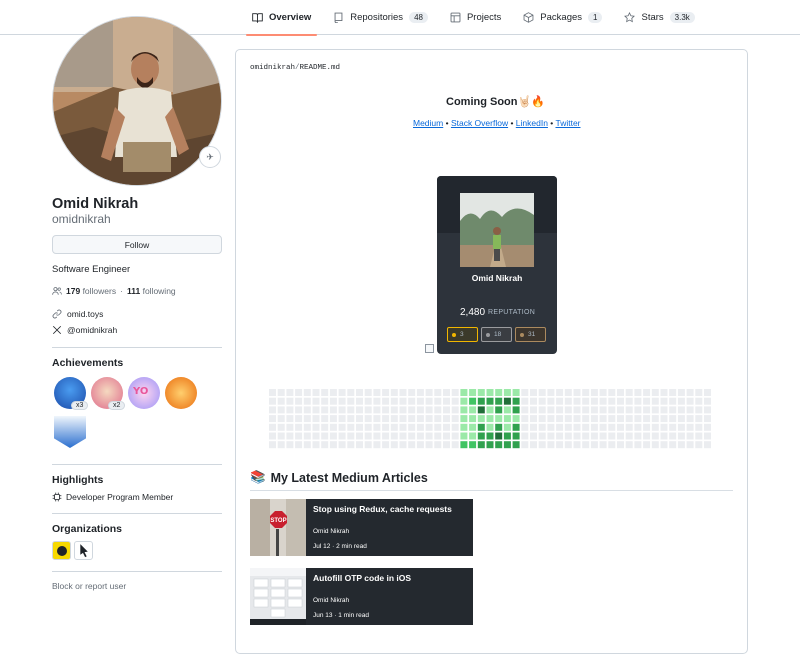 The width and height of the screenshot is (800, 671). I want to click on stars-count-badge: 3.3k, so click(682, 17).